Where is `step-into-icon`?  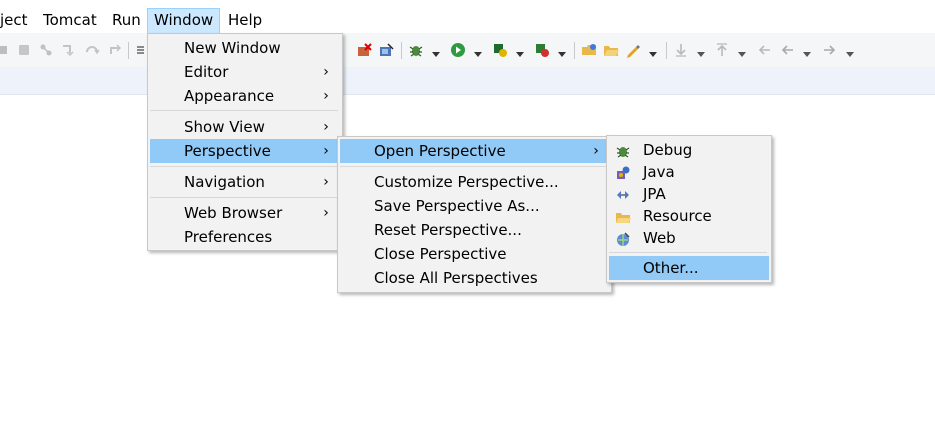
step-into-icon is located at coordinates (68, 50).